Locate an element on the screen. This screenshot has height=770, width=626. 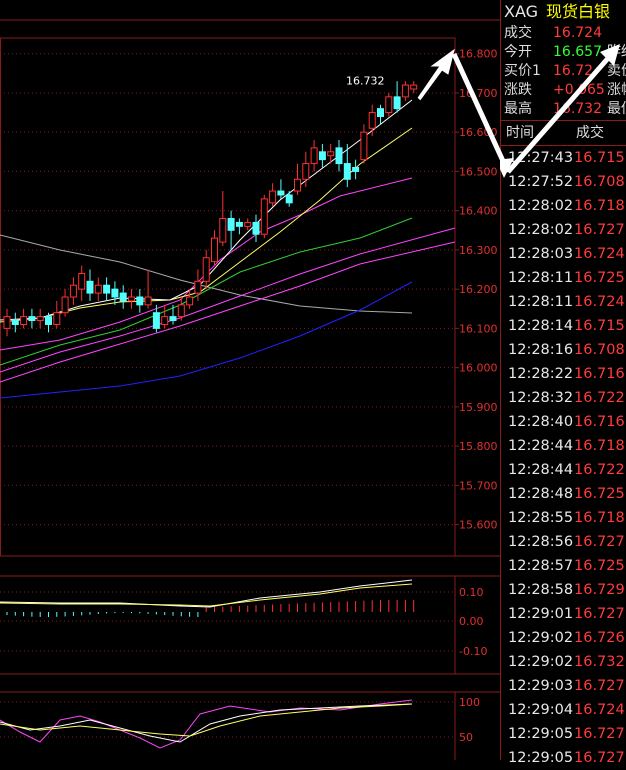
tick-row: 12:28:02 16.718 is located at coordinates (563, 206).